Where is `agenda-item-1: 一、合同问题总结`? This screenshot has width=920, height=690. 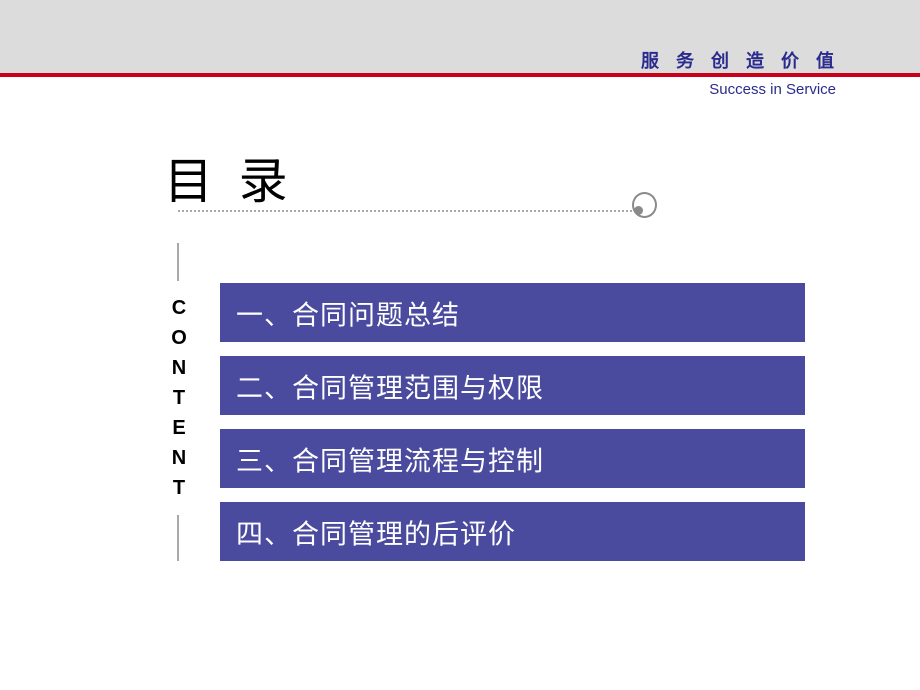
agenda-item-1: 一、合同问题总结 is located at coordinates (512, 312).